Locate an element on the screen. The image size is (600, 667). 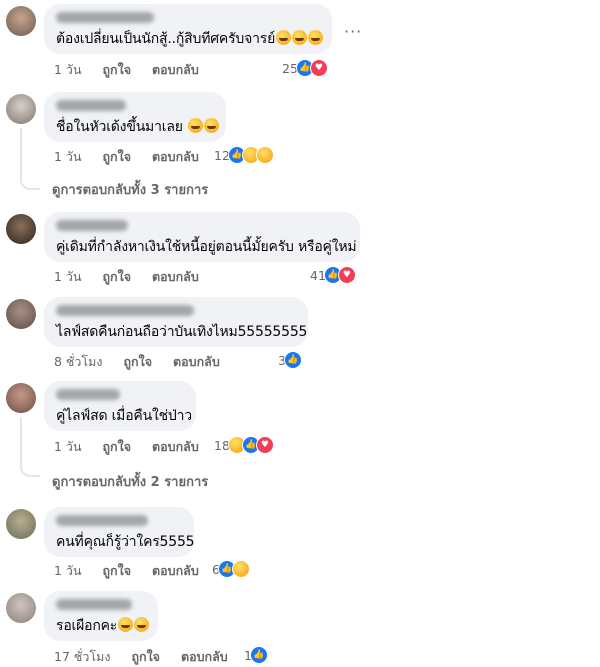
comment-bubble: คนที่คุณก็รู้ว่าใคร5555 is located at coordinates (119, 532).